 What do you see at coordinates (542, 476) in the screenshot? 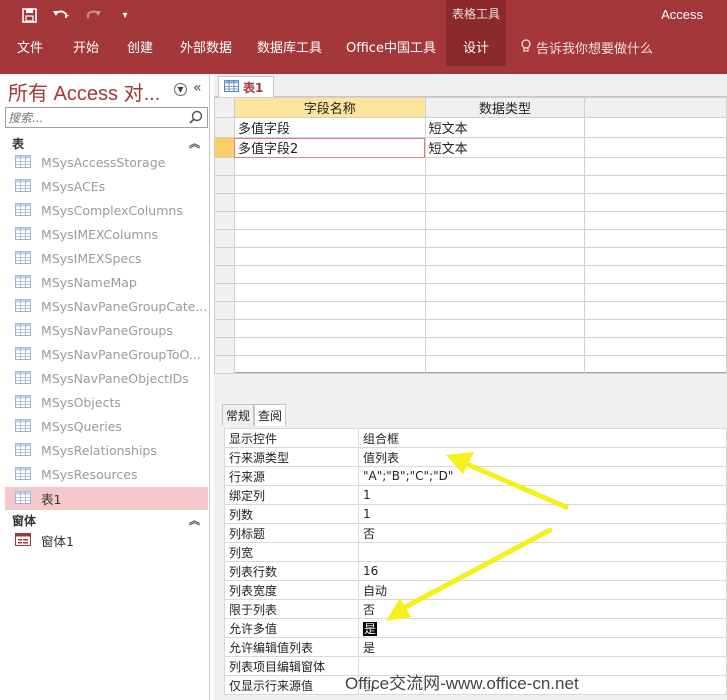
I see `property-value: "A";"B";"C";"D"` at bounding box center [542, 476].